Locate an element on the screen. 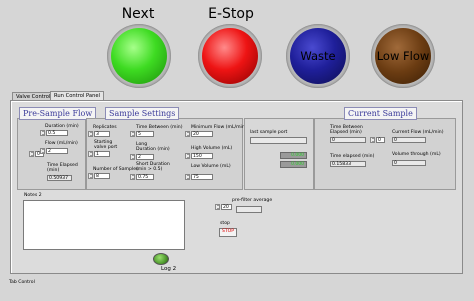 This screenshot has height=301, width=474. lowflow-indicator-light: Low Flow is located at coordinates (403, 56).